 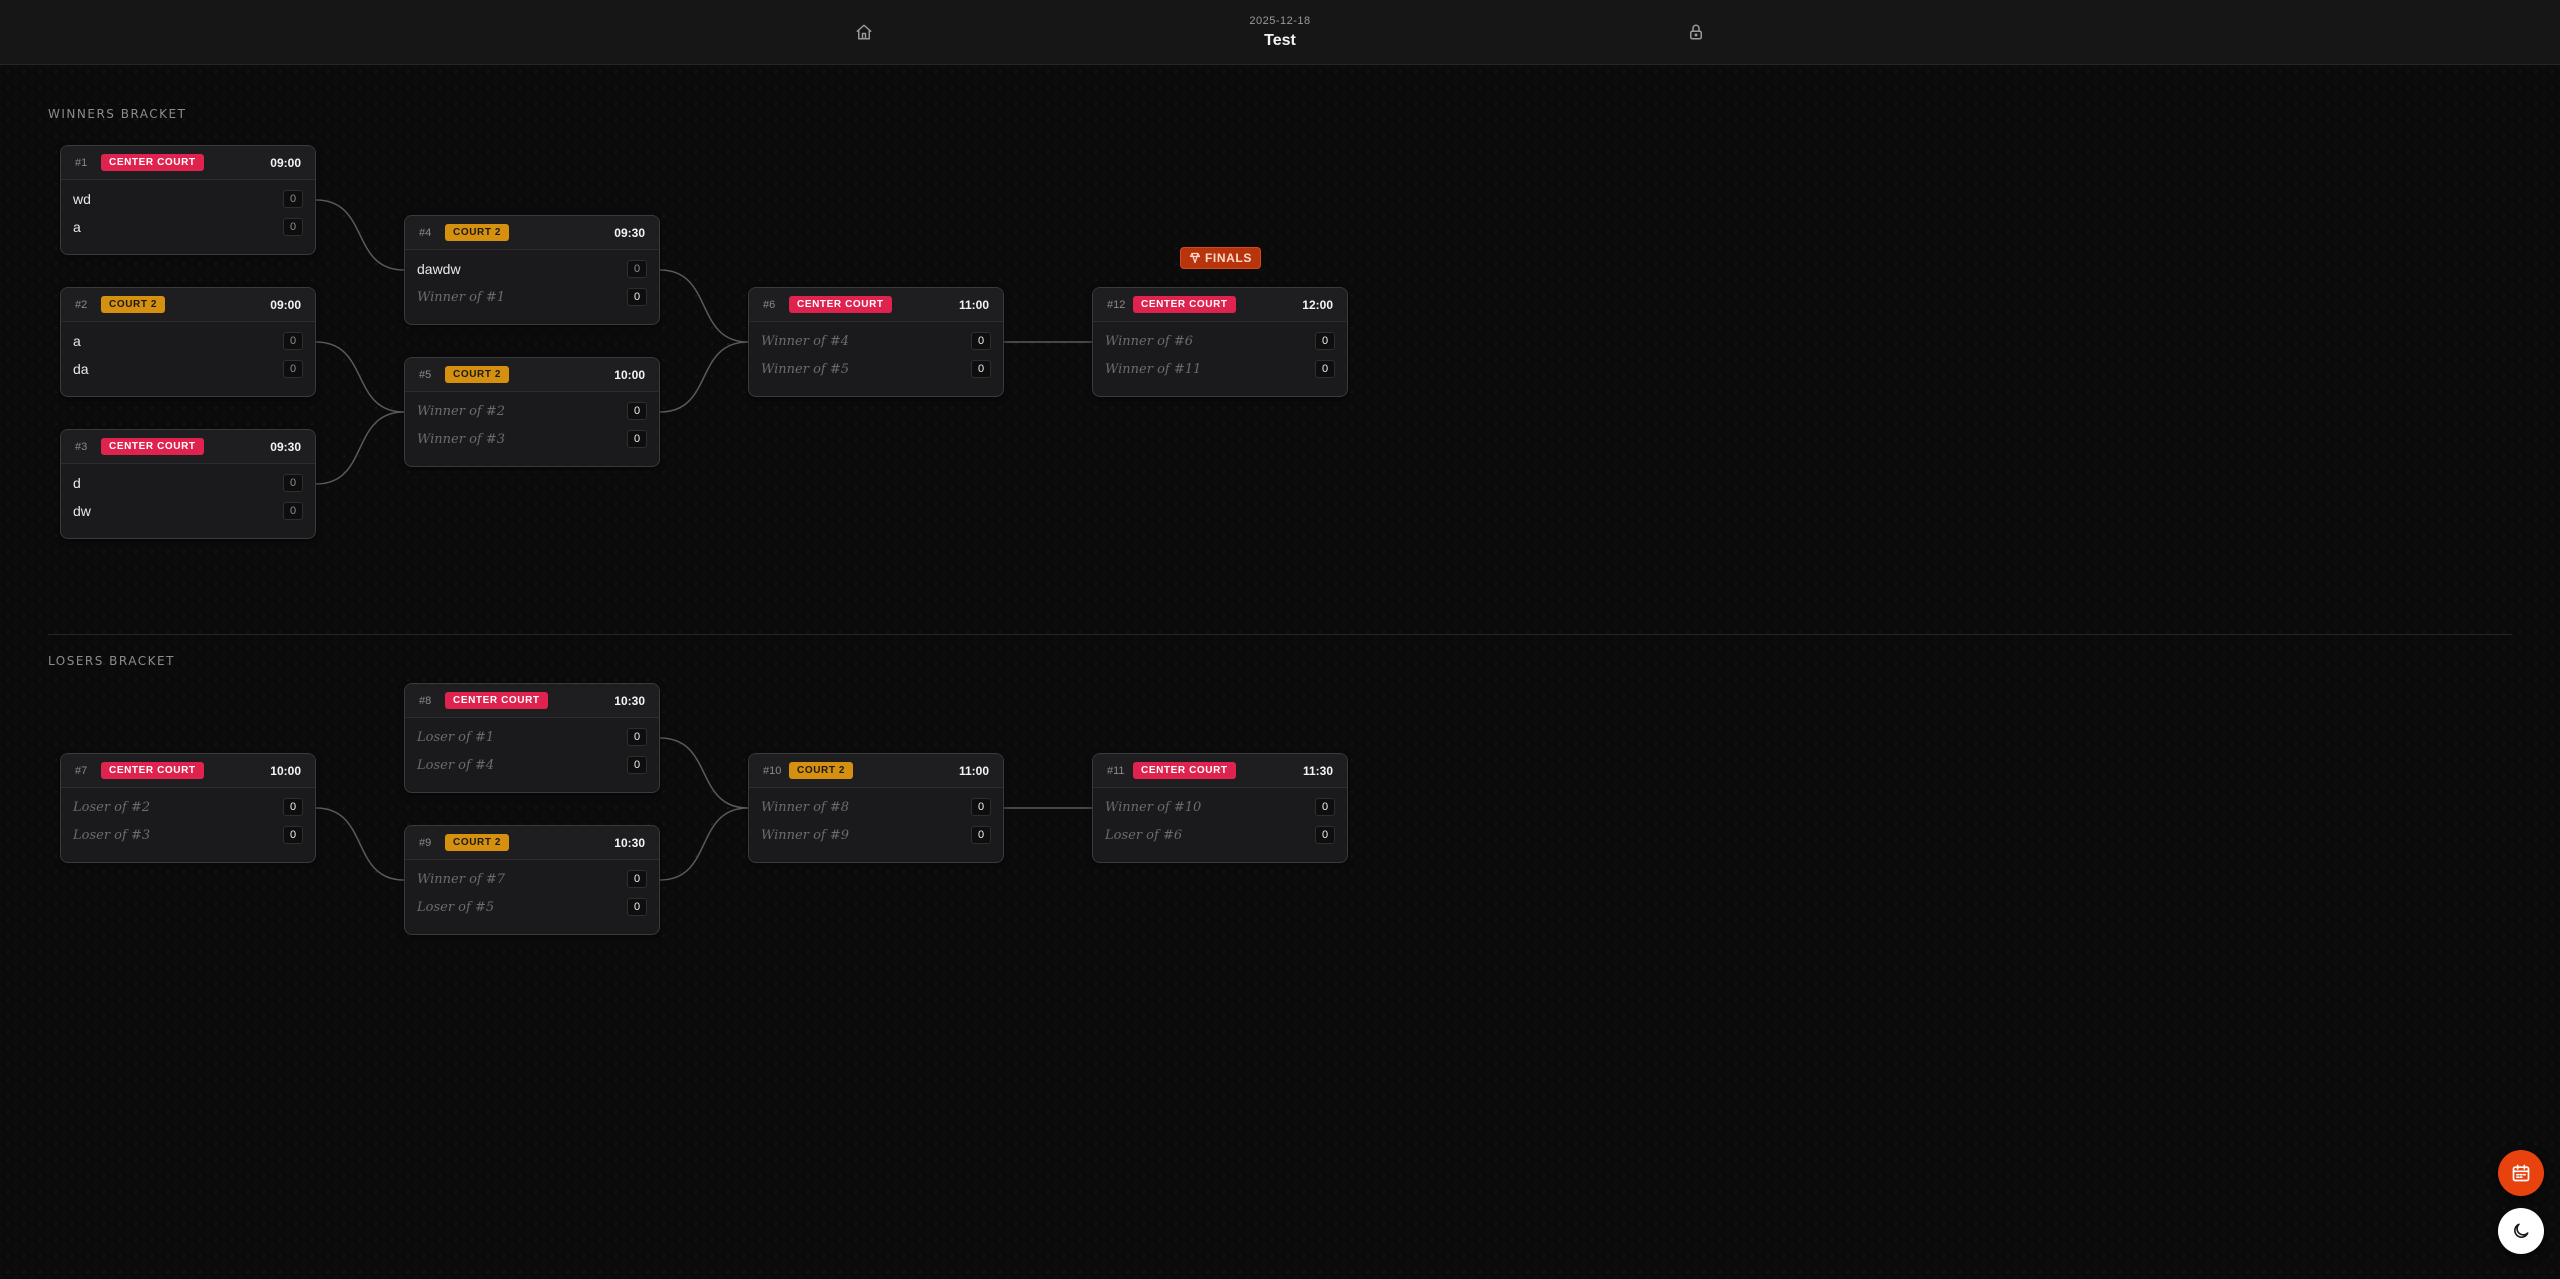 What do you see at coordinates (461, 879) in the screenshot?
I see `team-name: Winner of #7` at bounding box center [461, 879].